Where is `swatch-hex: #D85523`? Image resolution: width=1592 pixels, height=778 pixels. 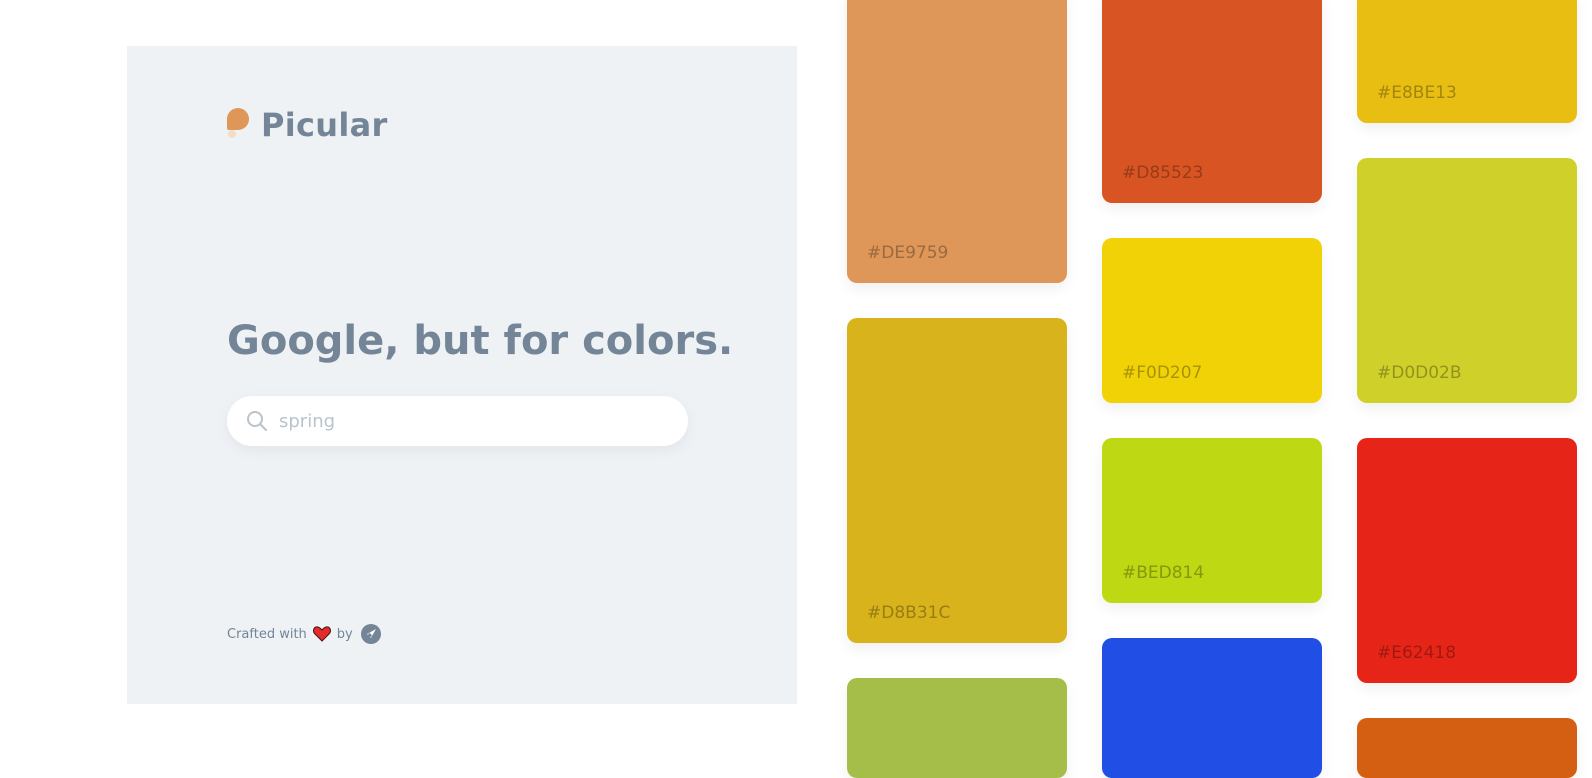
swatch-hex: #D85523 is located at coordinates (1163, 173).